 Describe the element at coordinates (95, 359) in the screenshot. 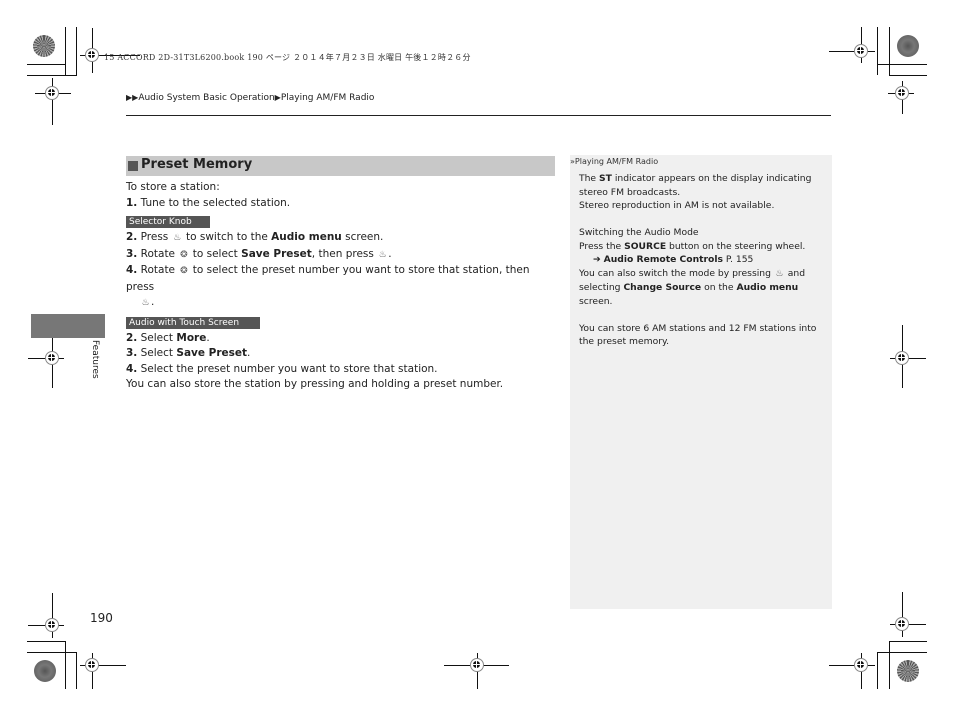

I see `features-tab-label: Features` at that location.